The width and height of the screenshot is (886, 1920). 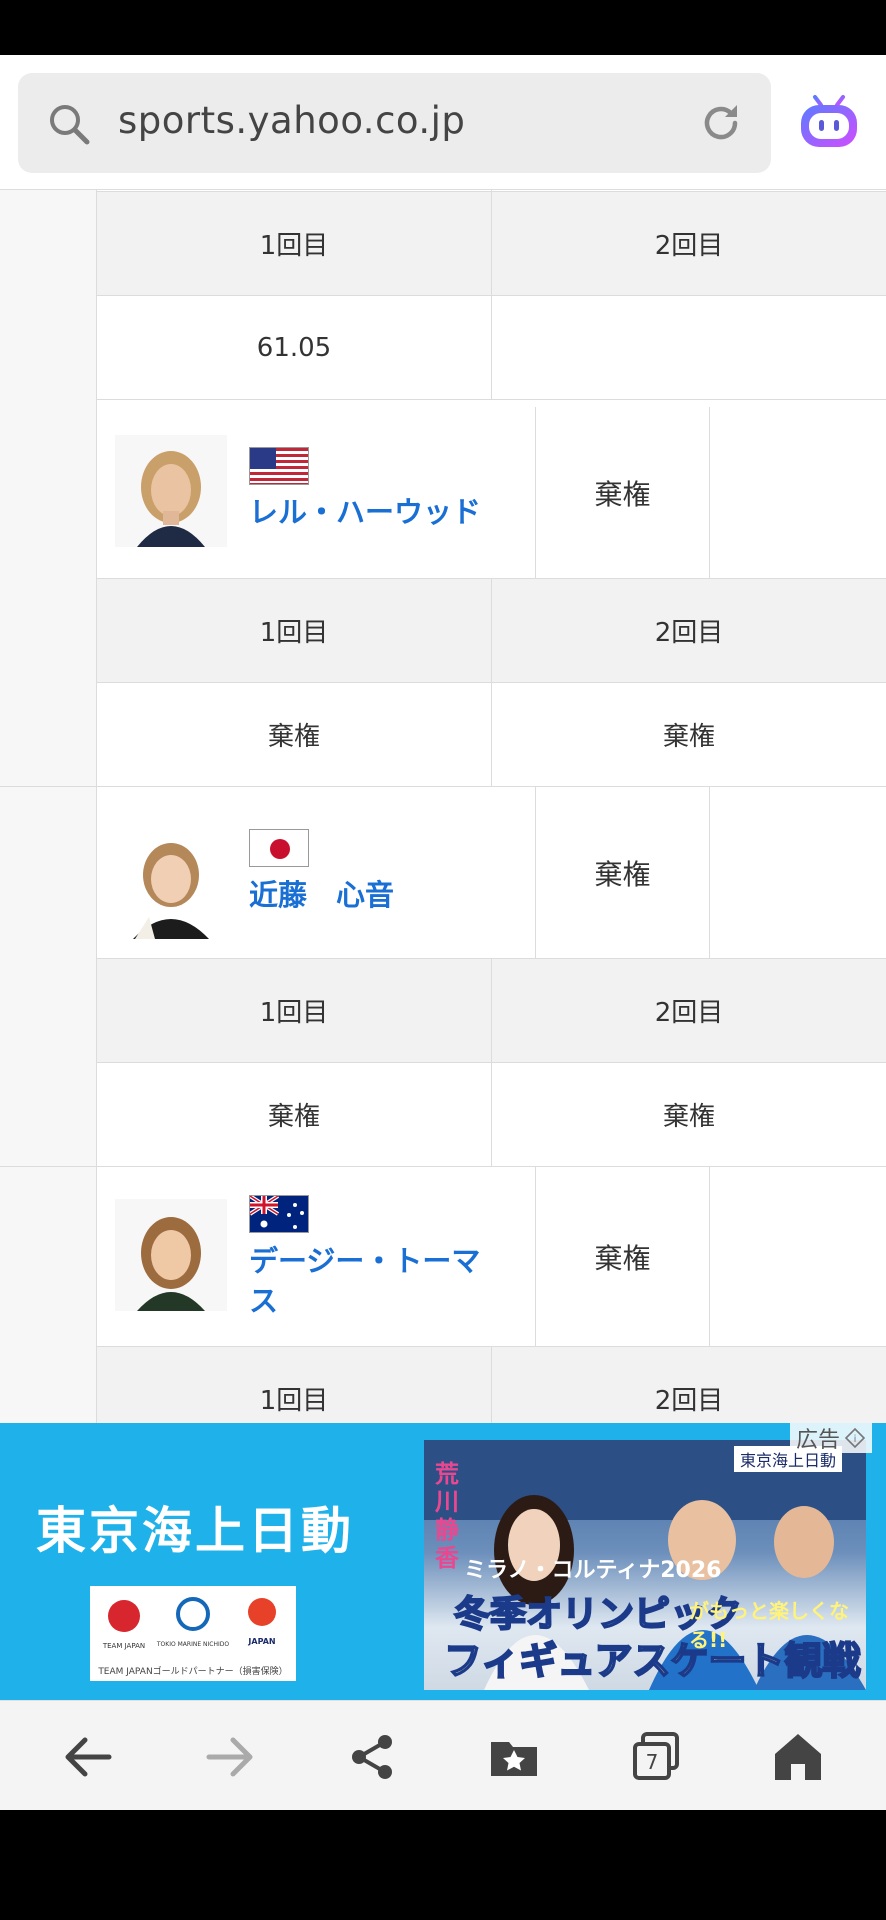 What do you see at coordinates (593, 1570) in the screenshot?
I see `ad-subtitle: ミラノ・コルティナ2026` at bounding box center [593, 1570].